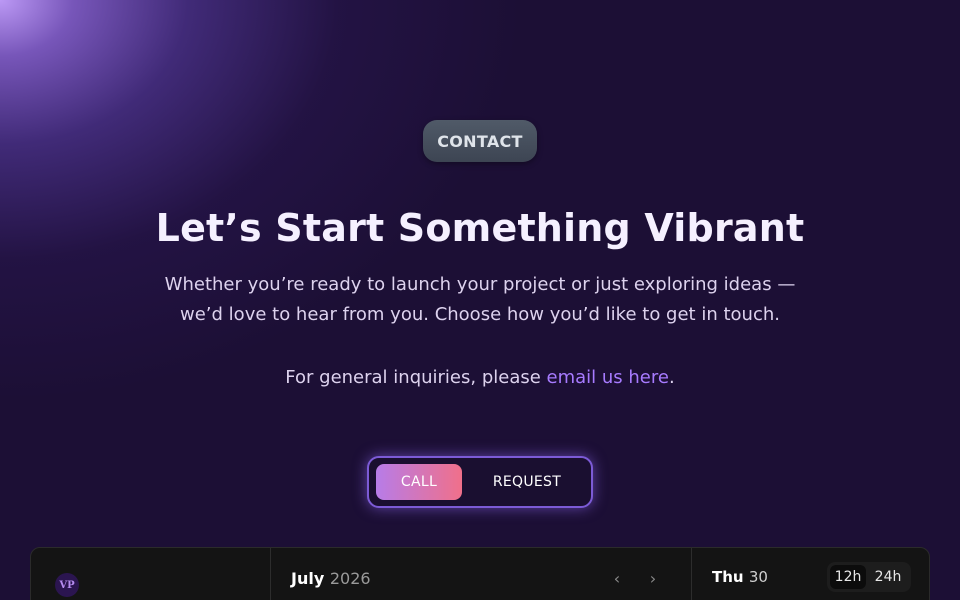 The width and height of the screenshot is (960, 600). Describe the element at coordinates (480, 141) in the screenshot. I see `contact-badge: CONTACT` at that location.